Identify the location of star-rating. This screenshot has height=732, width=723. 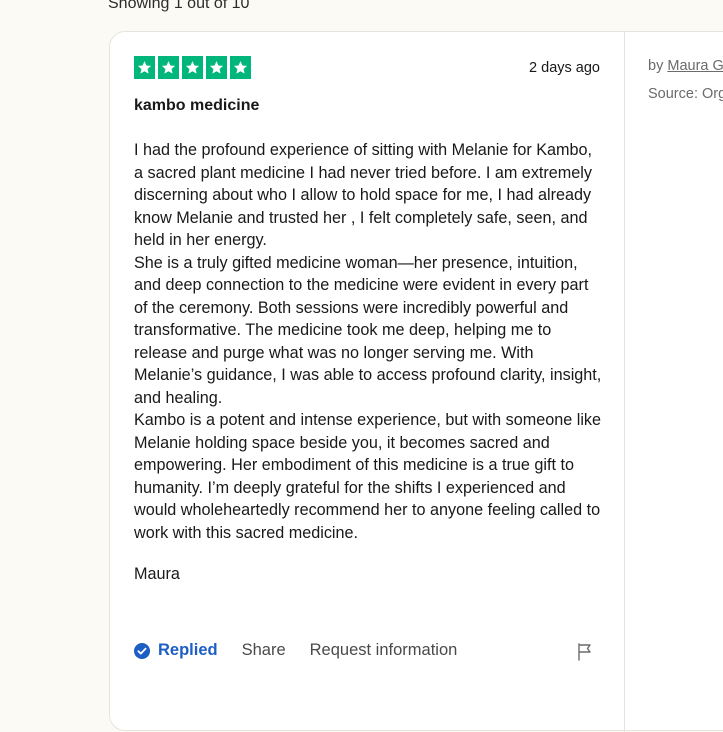
(192, 67).